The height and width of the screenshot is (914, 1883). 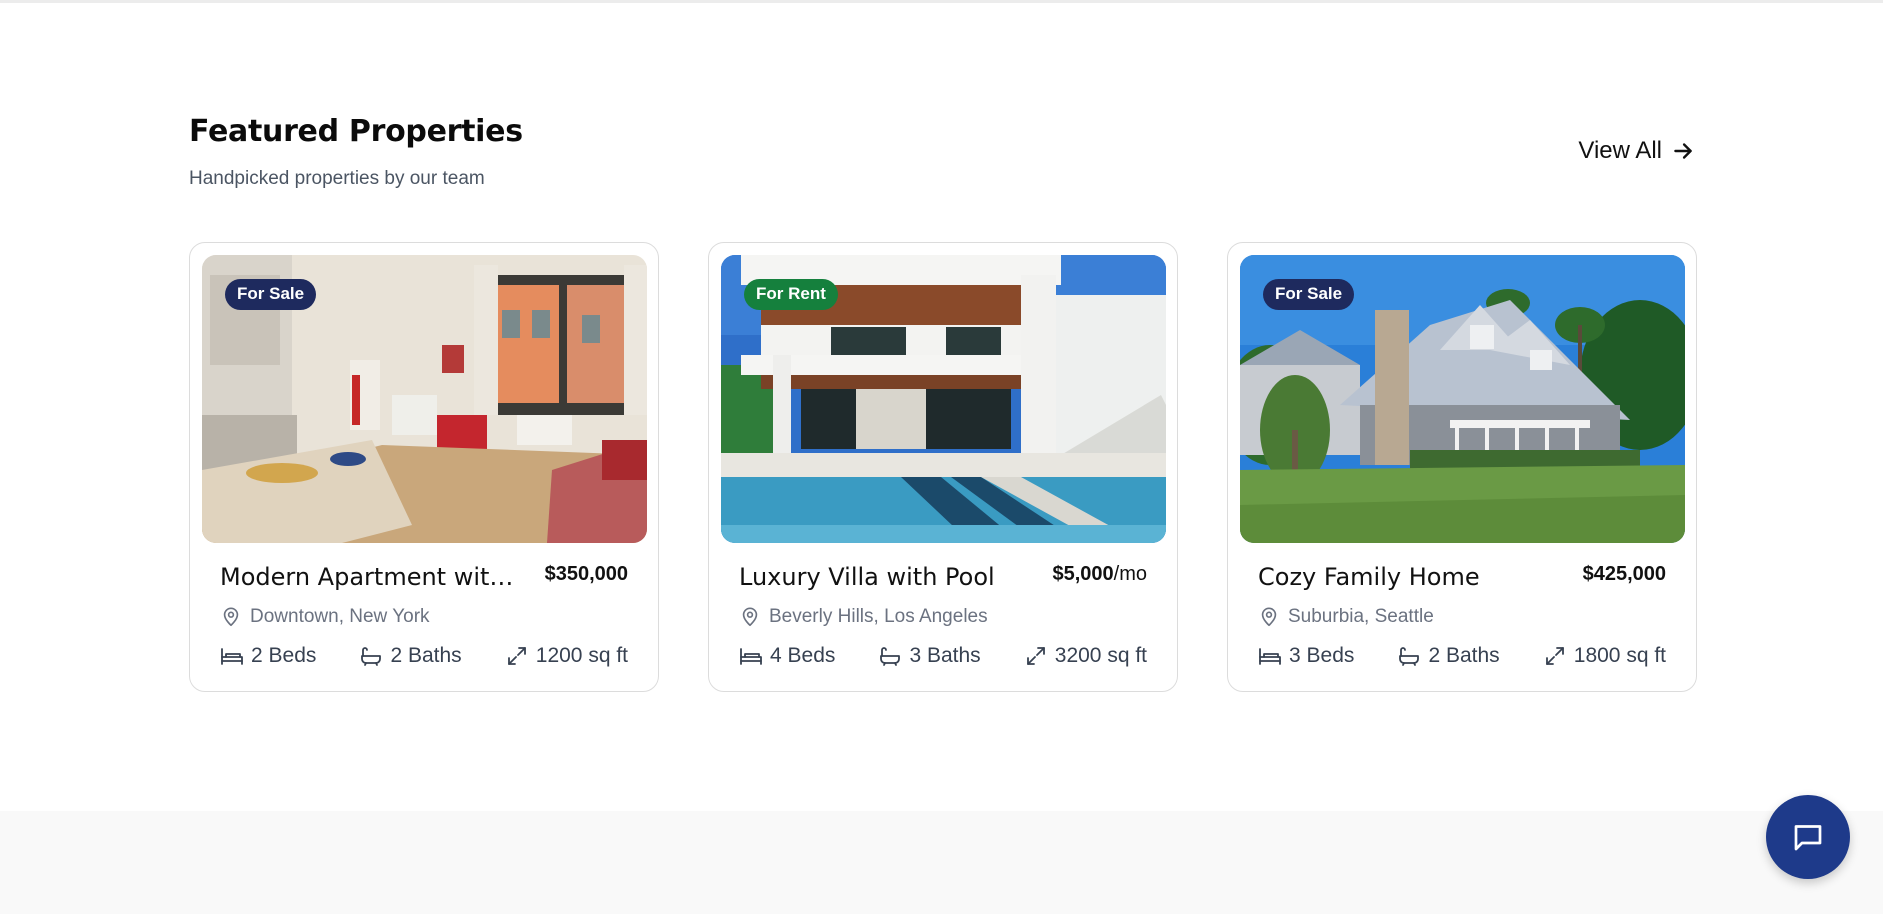 I want to click on card-title-row: Cozy Family Home $425,000, so click(x=1462, y=580).